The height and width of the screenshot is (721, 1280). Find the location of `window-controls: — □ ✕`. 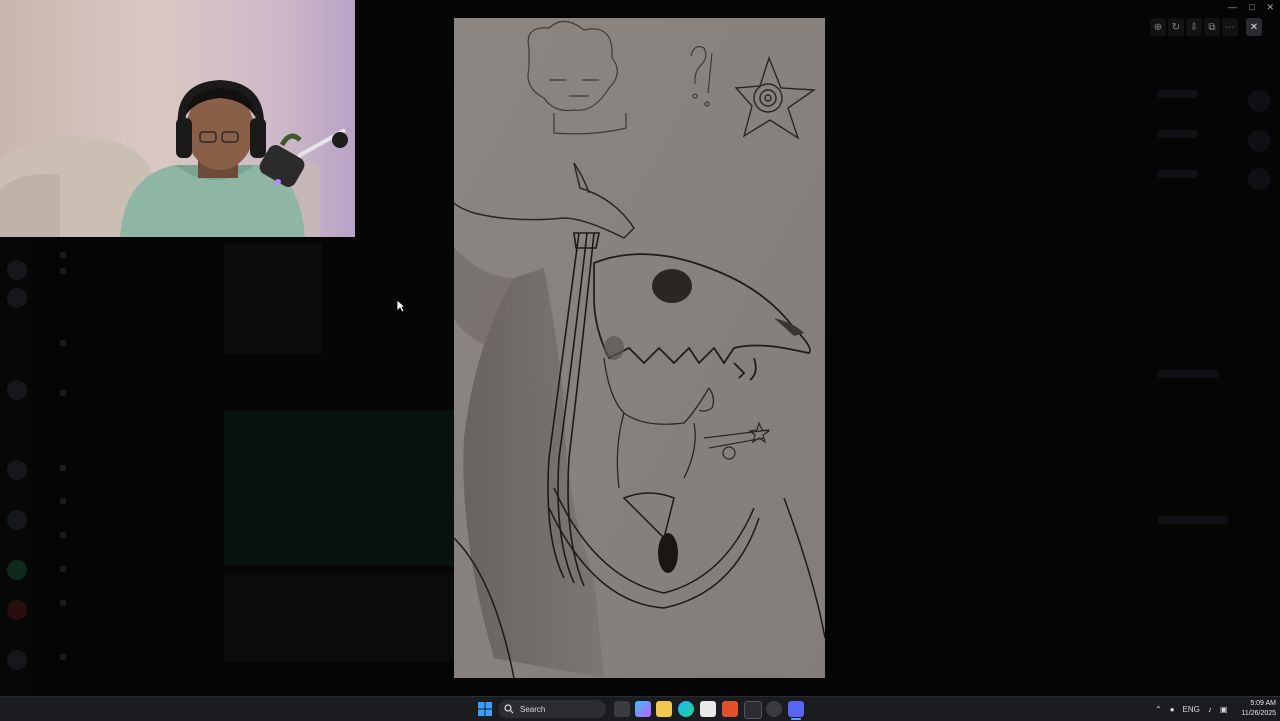

window-controls: — □ ✕ is located at coordinates (1251, 7).